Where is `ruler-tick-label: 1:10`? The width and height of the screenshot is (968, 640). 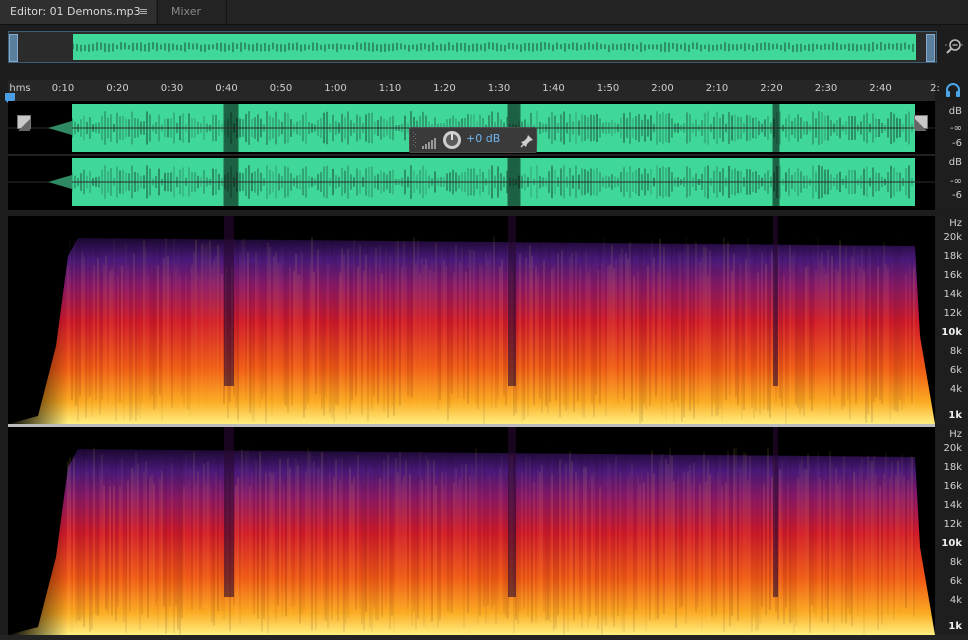
ruler-tick-label: 1:10 is located at coordinates (390, 88).